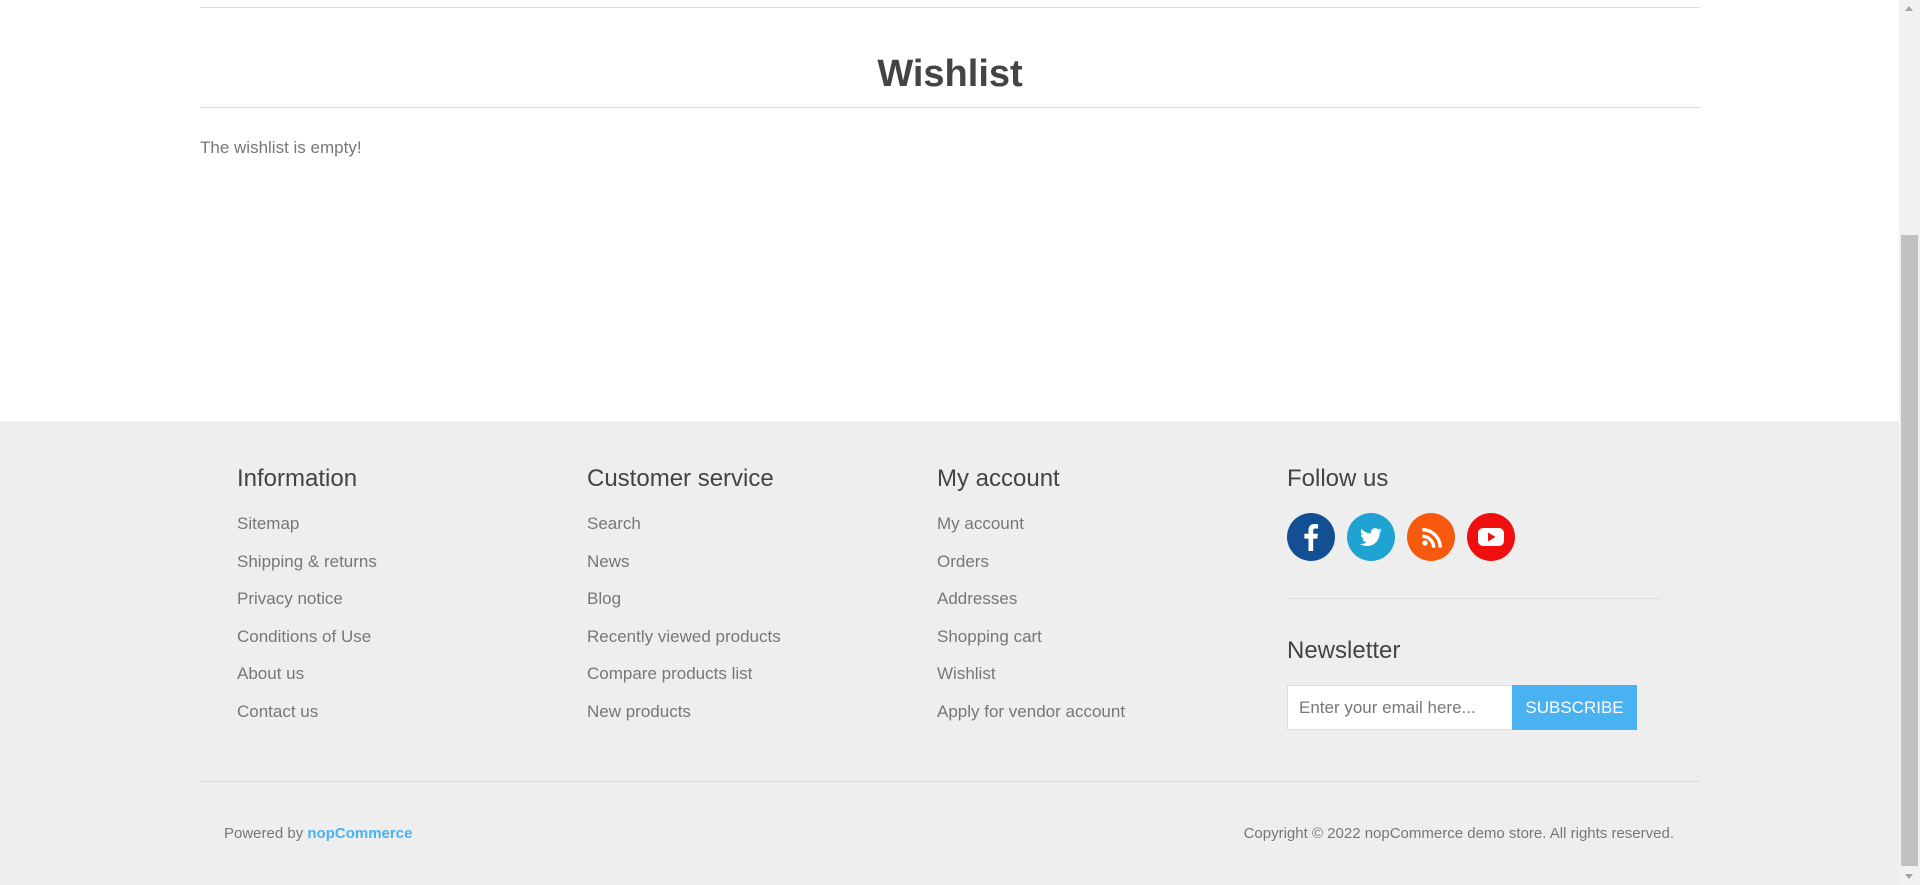 This screenshot has width=1920, height=885. What do you see at coordinates (1031, 562) in the screenshot?
I see `footer-link-orders: Orders` at bounding box center [1031, 562].